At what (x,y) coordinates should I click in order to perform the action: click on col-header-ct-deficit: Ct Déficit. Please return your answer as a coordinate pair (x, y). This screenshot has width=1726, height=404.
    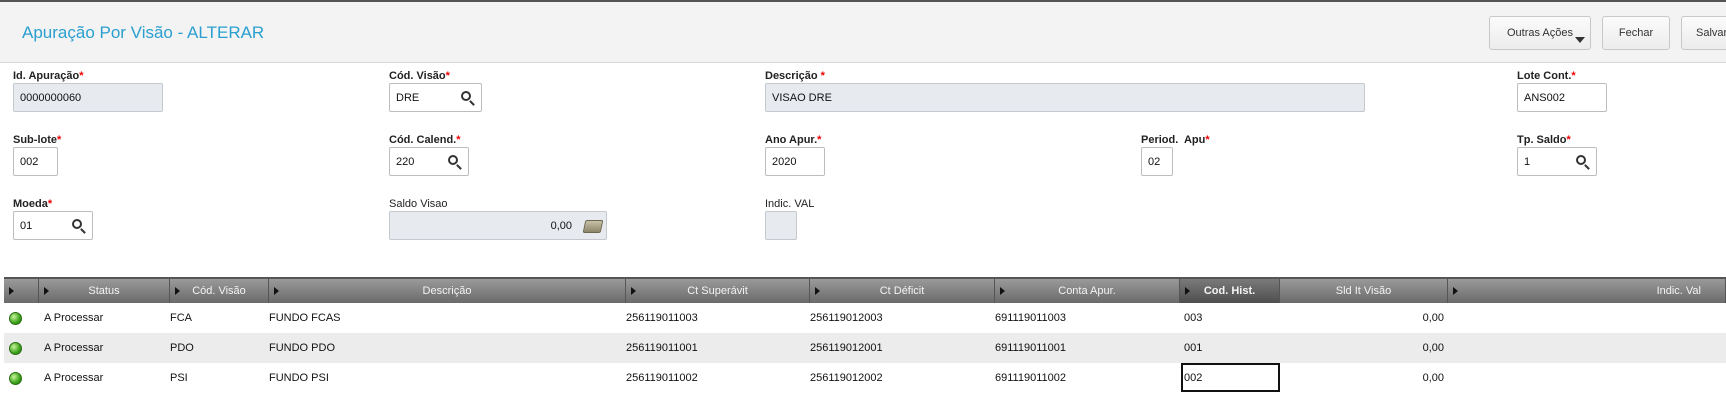
    Looking at the image, I should click on (902, 291).